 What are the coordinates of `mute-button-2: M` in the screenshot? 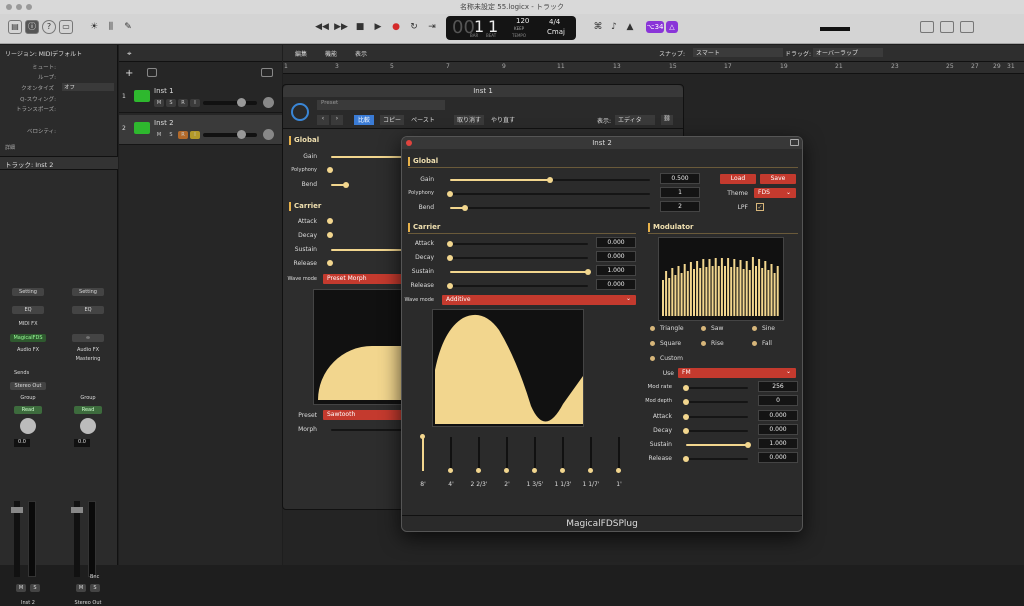 It's located at (81, 588).